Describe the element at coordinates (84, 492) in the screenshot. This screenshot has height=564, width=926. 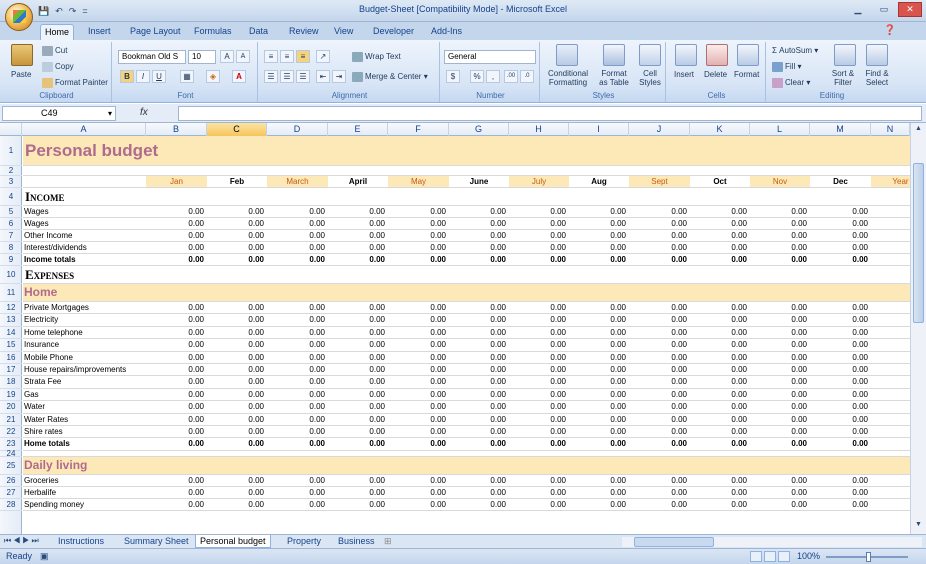
I see `row-label: Herbalife` at that location.